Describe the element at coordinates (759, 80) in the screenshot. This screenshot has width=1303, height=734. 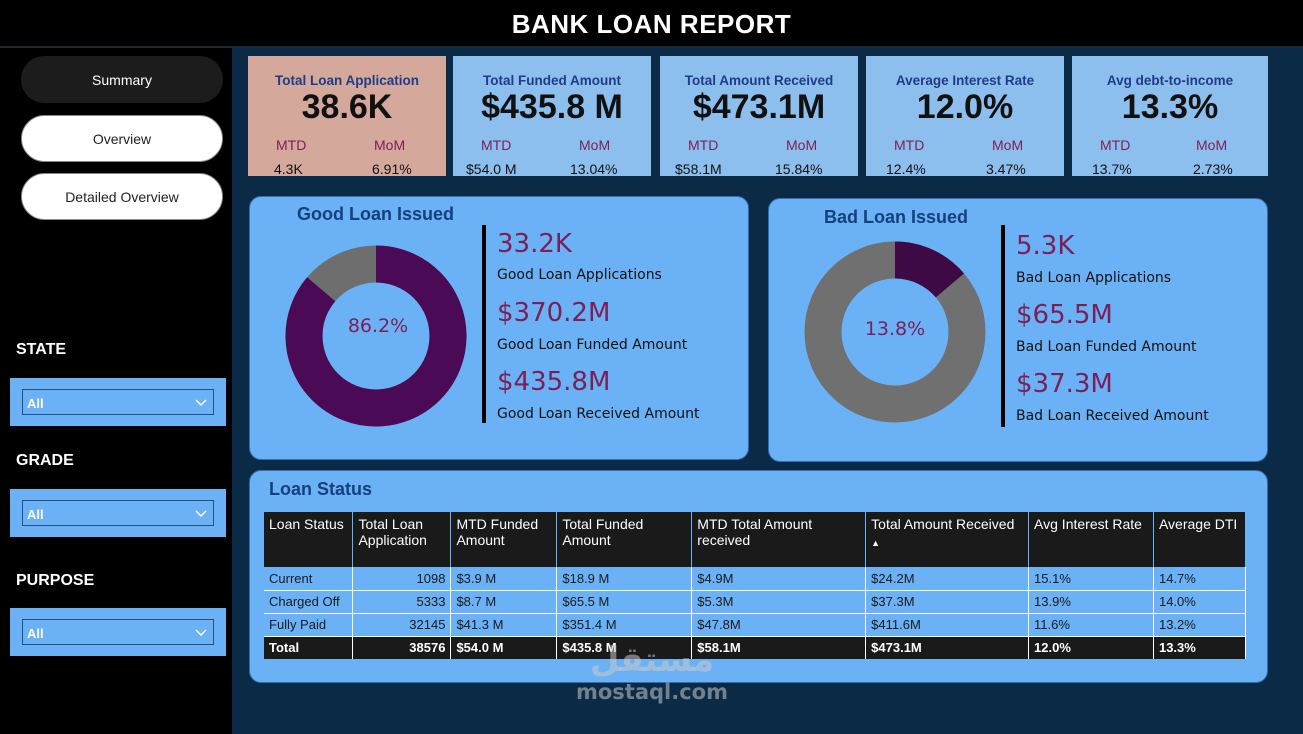
I see `kpi-title: Total Amount Received` at that location.